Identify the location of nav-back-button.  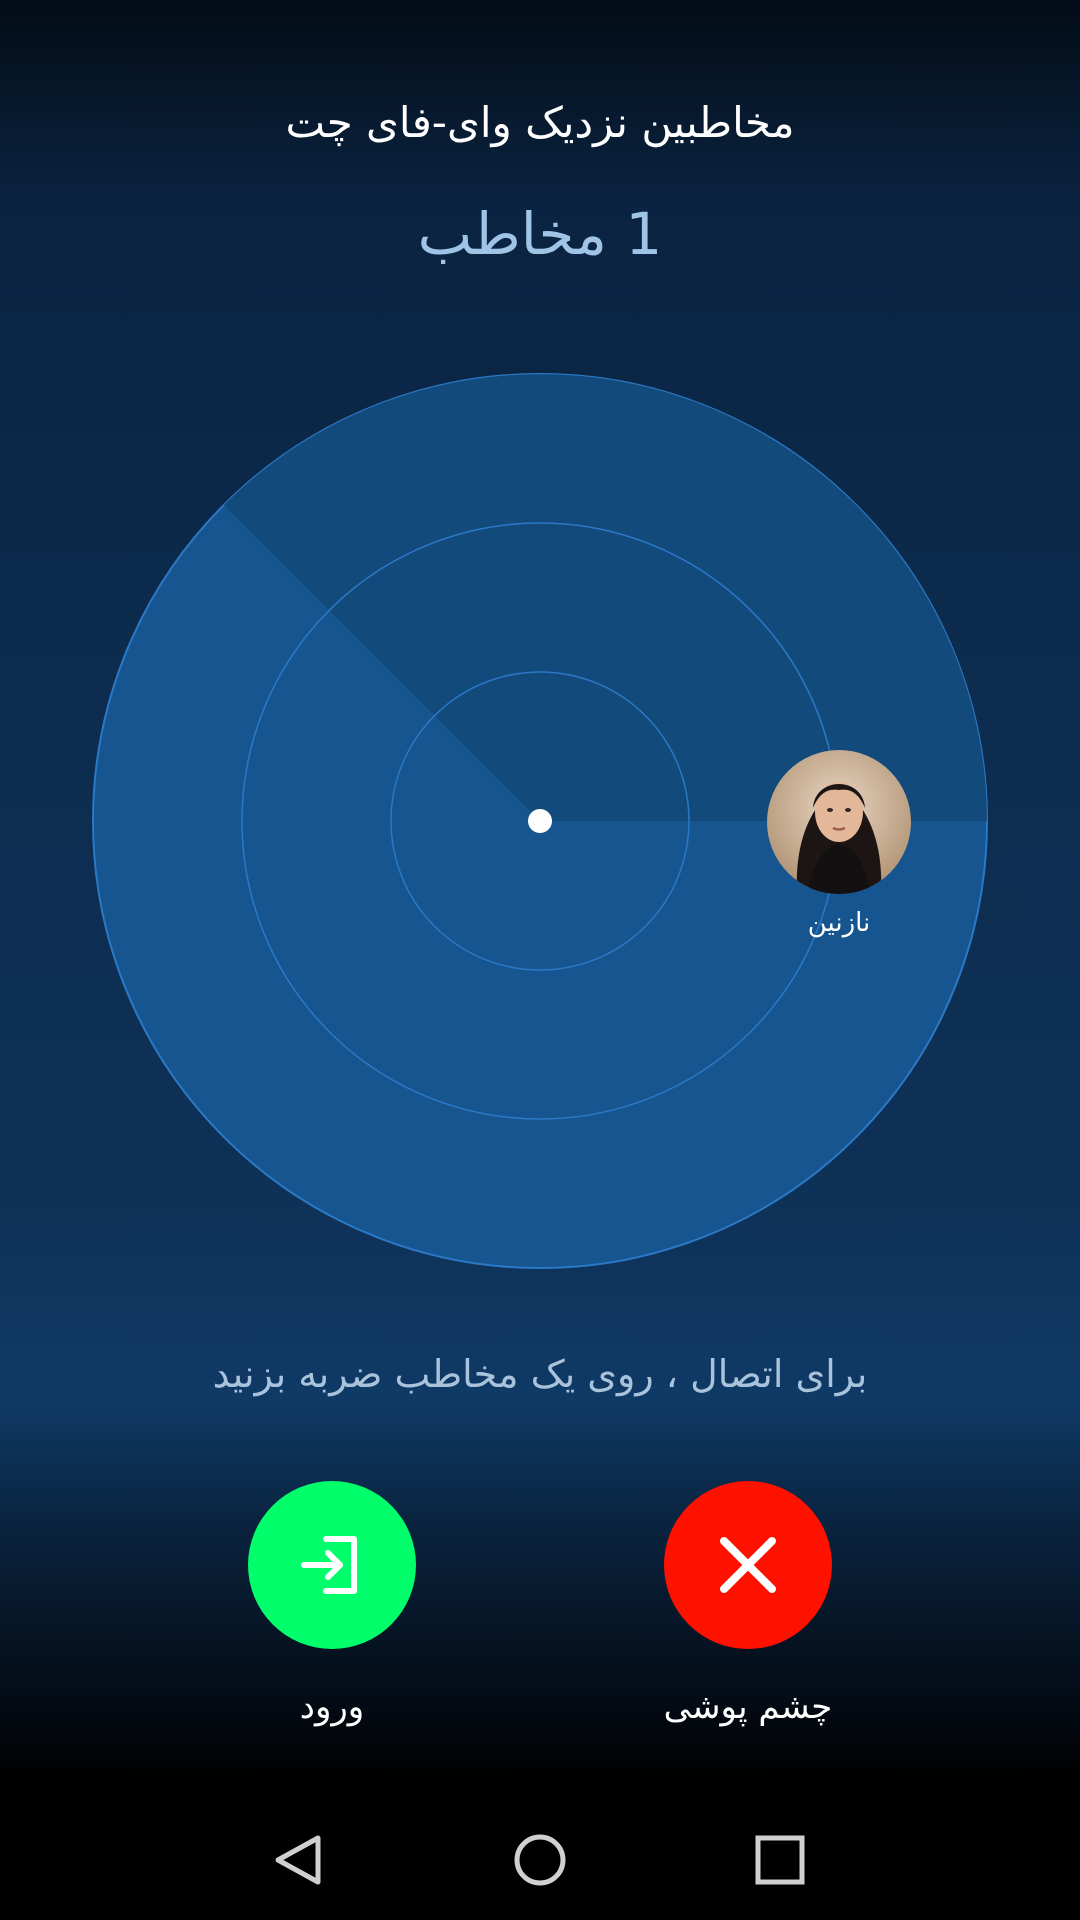
(298, 1860).